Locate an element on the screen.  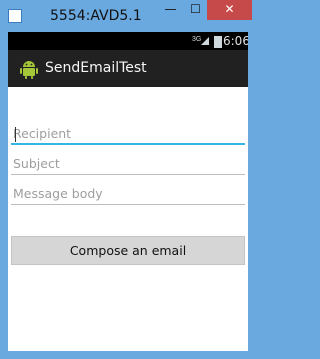
status-bar: 3G 6:06 is located at coordinates (128, 41).